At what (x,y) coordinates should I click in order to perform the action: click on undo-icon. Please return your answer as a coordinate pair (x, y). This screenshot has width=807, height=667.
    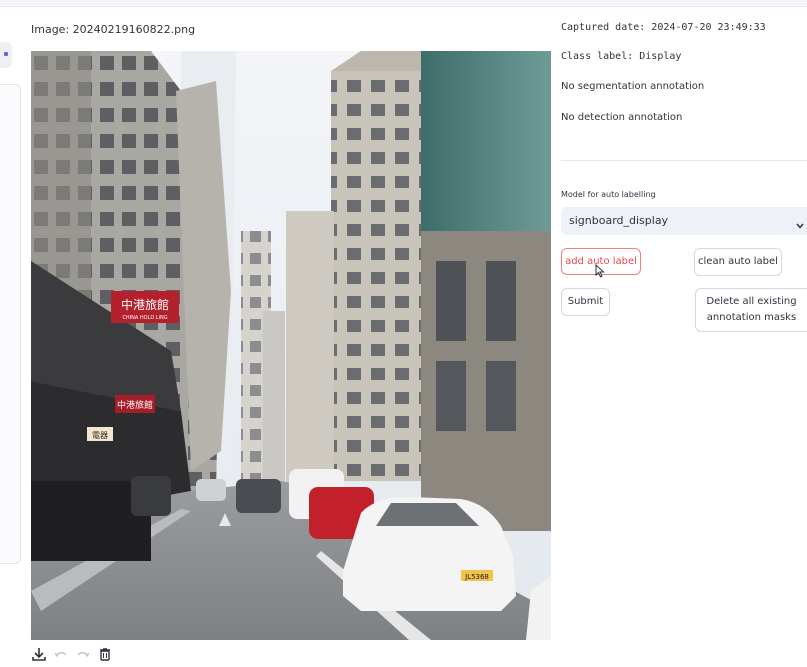
    Looking at the image, I should click on (61, 654).